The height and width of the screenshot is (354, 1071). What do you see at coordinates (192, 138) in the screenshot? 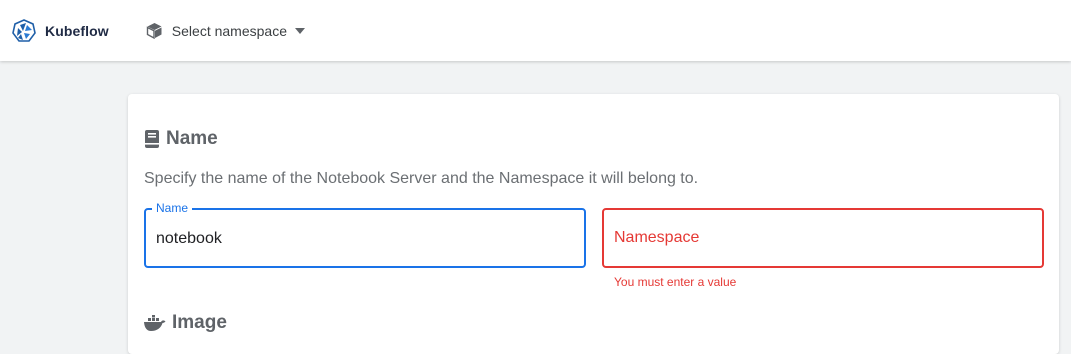
I see `name-section-title: Name` at bounding box center [192, 138].